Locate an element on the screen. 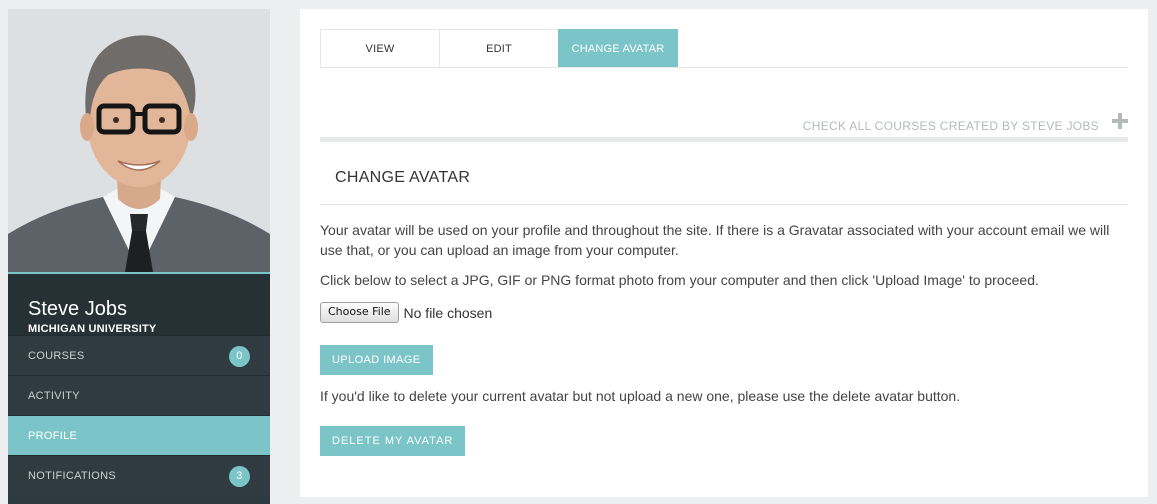 The width and height of the screenshot is (1157, 504). avatar is located at coordinates (139, 141).